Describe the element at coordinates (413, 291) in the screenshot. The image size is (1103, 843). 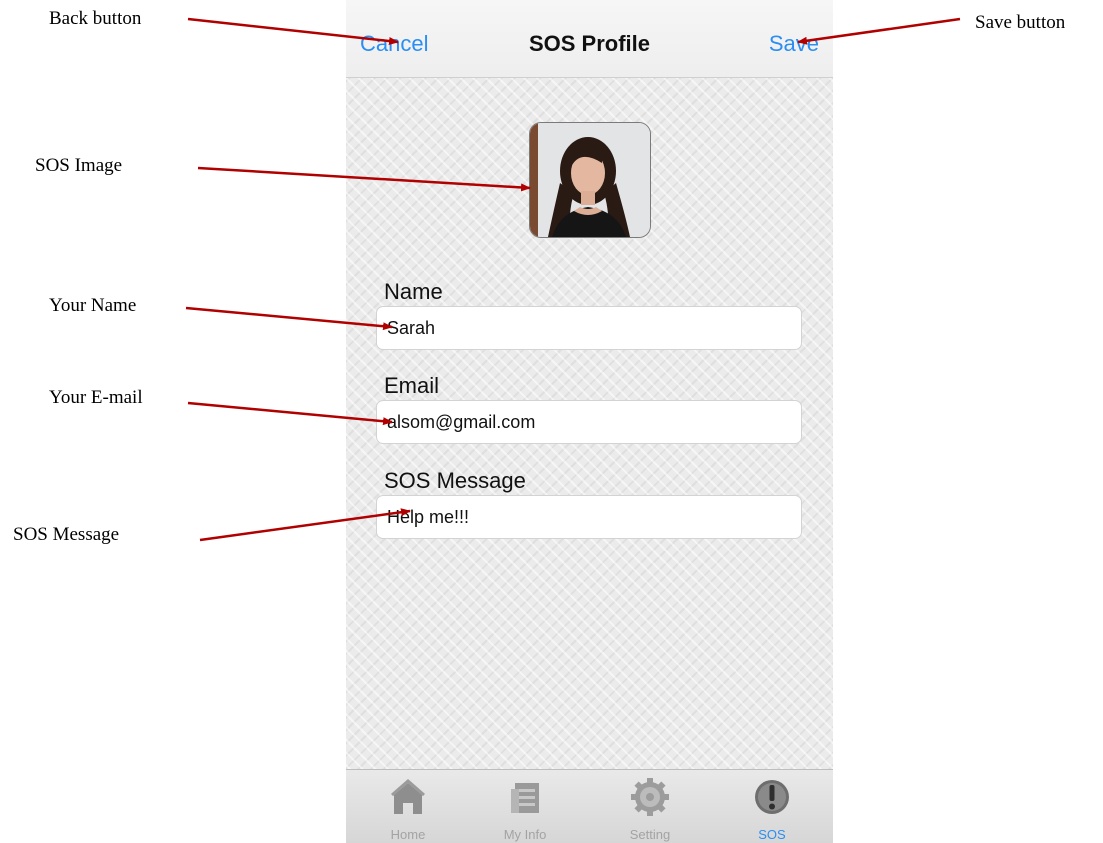
I see `name-label: Name` at that location.